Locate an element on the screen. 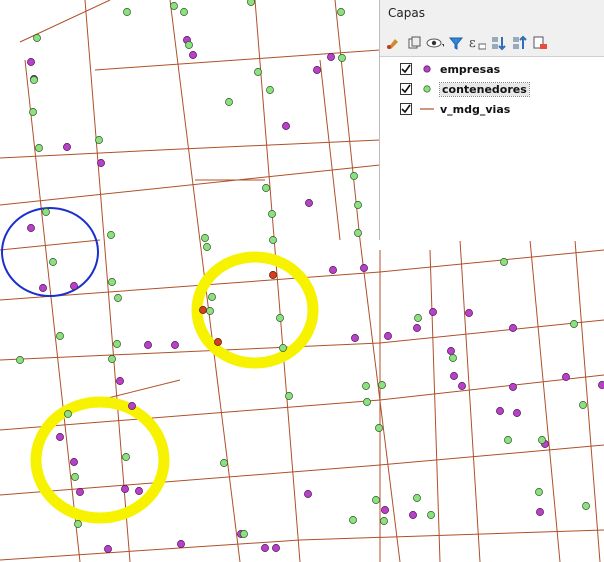  blue-circle-annotation is located at coordinates (50, 252).